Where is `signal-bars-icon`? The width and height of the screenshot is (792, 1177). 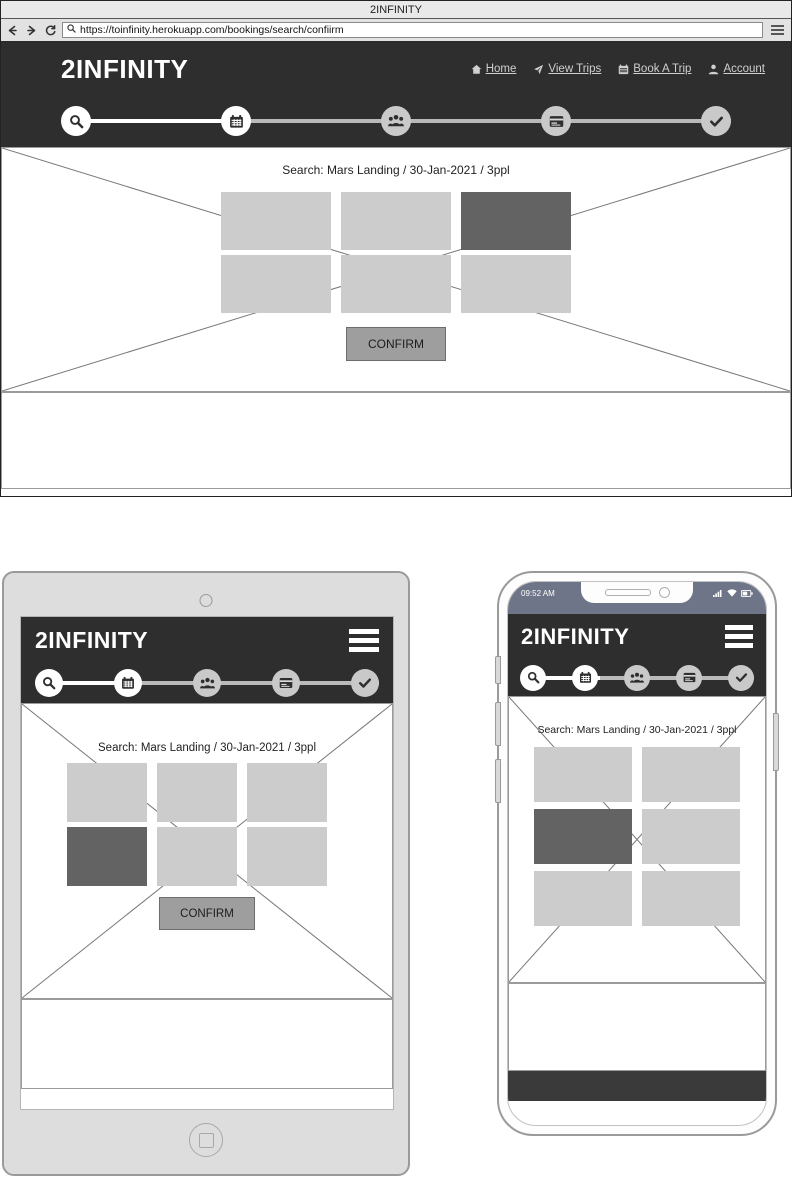 signal-bars-icon is located at coordinates (718, 594).